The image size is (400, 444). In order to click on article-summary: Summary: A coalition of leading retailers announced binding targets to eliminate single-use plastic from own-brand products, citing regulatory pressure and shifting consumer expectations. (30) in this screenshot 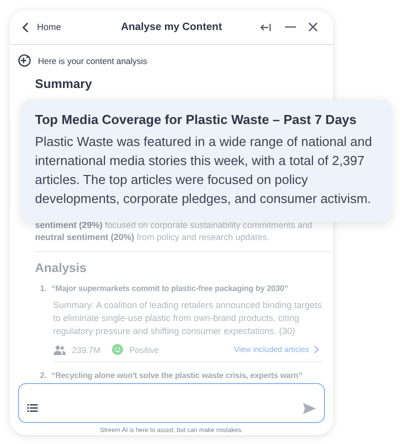, I will do `click(188, 318)`.